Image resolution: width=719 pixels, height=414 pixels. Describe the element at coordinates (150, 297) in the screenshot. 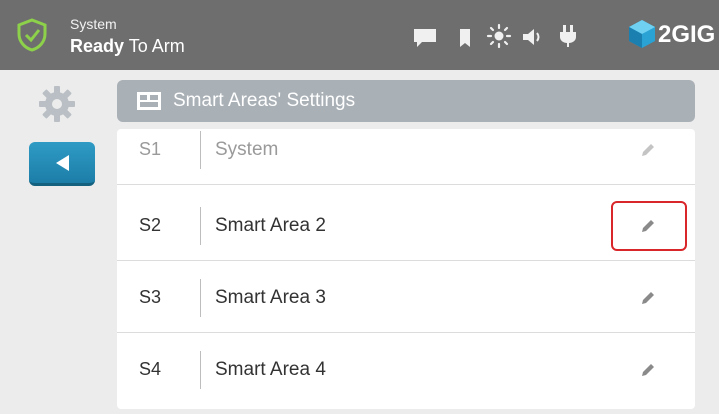

I see `area-code: S3` at that location.